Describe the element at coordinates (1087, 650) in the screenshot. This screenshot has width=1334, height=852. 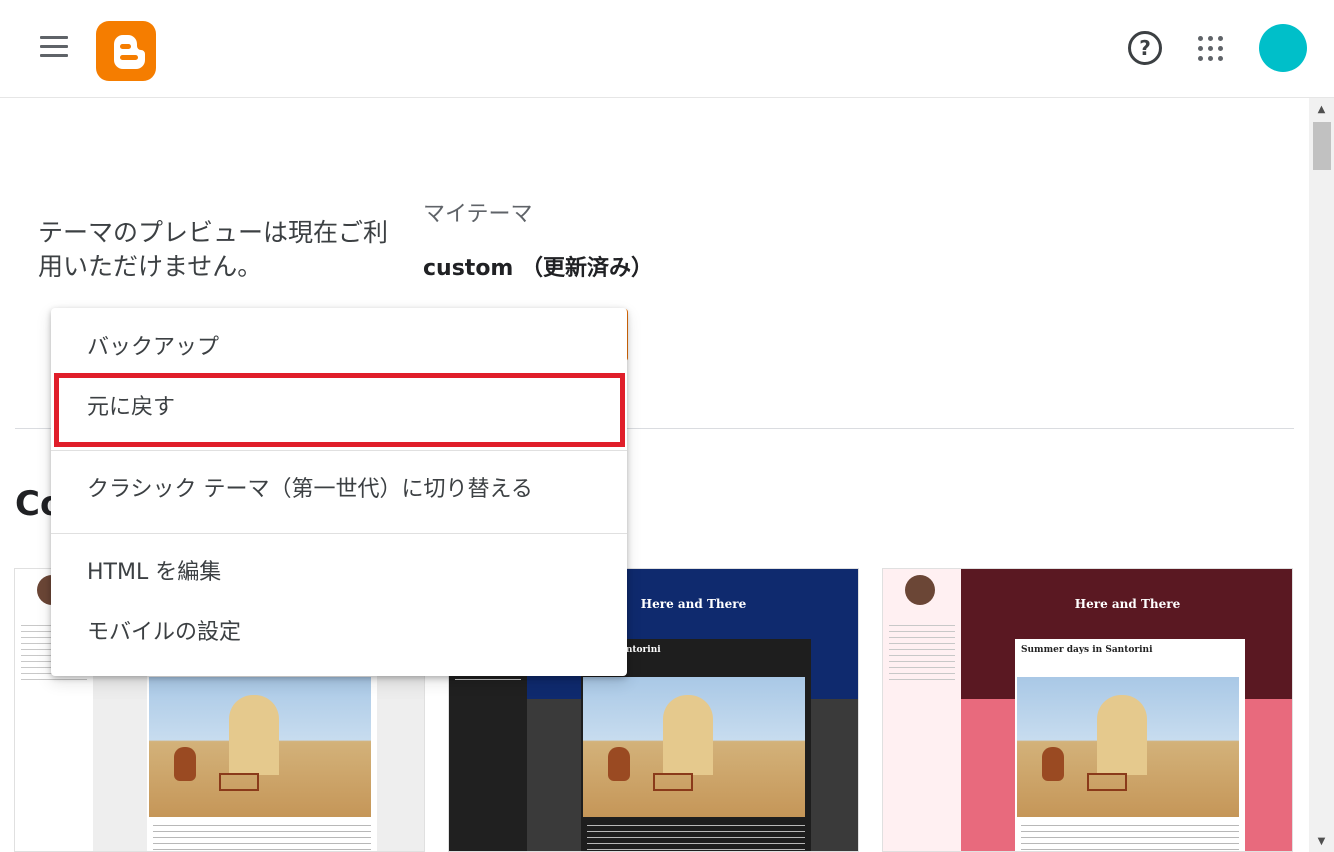
I see `card-post-title: Summer days in Santorini` at that location.